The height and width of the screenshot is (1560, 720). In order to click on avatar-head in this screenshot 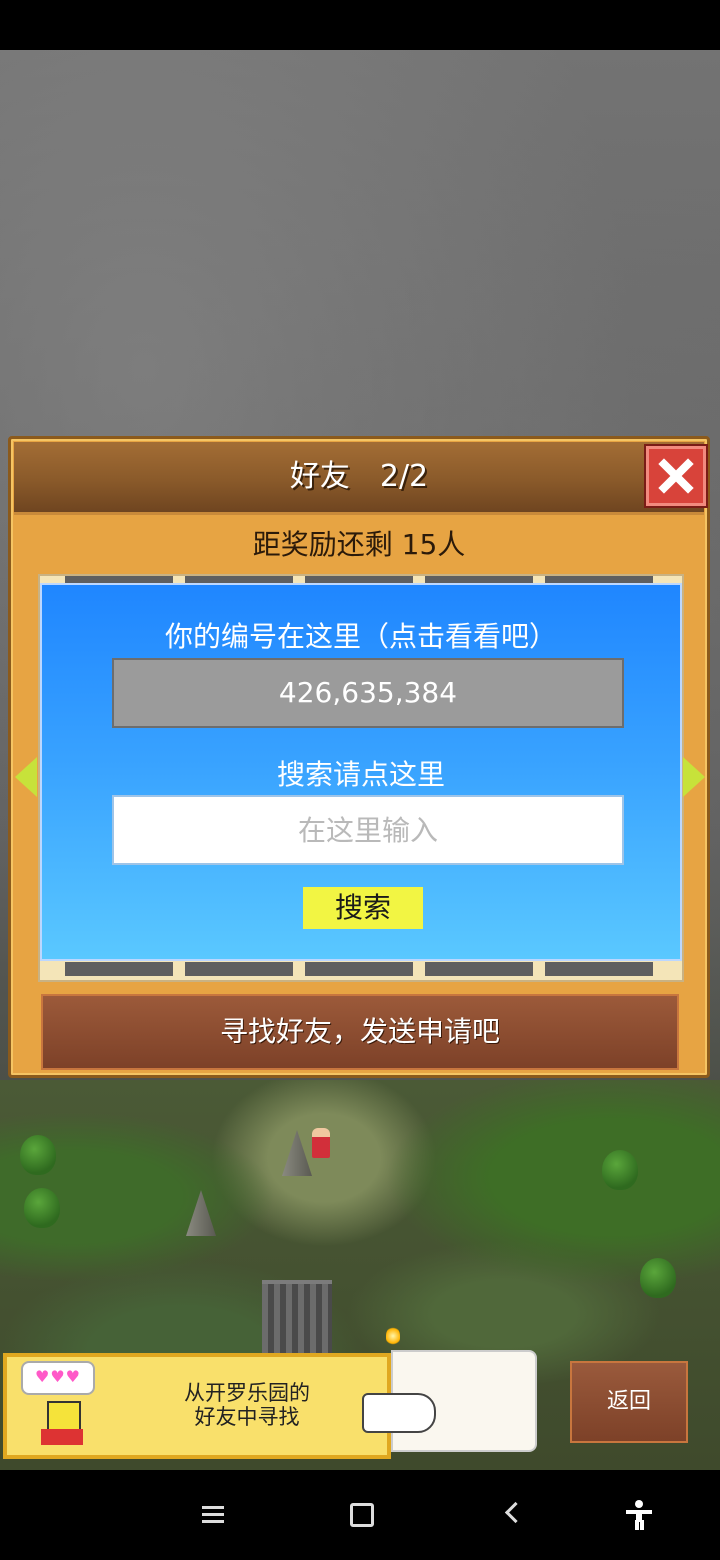, I will do `click(64, 1416)`.